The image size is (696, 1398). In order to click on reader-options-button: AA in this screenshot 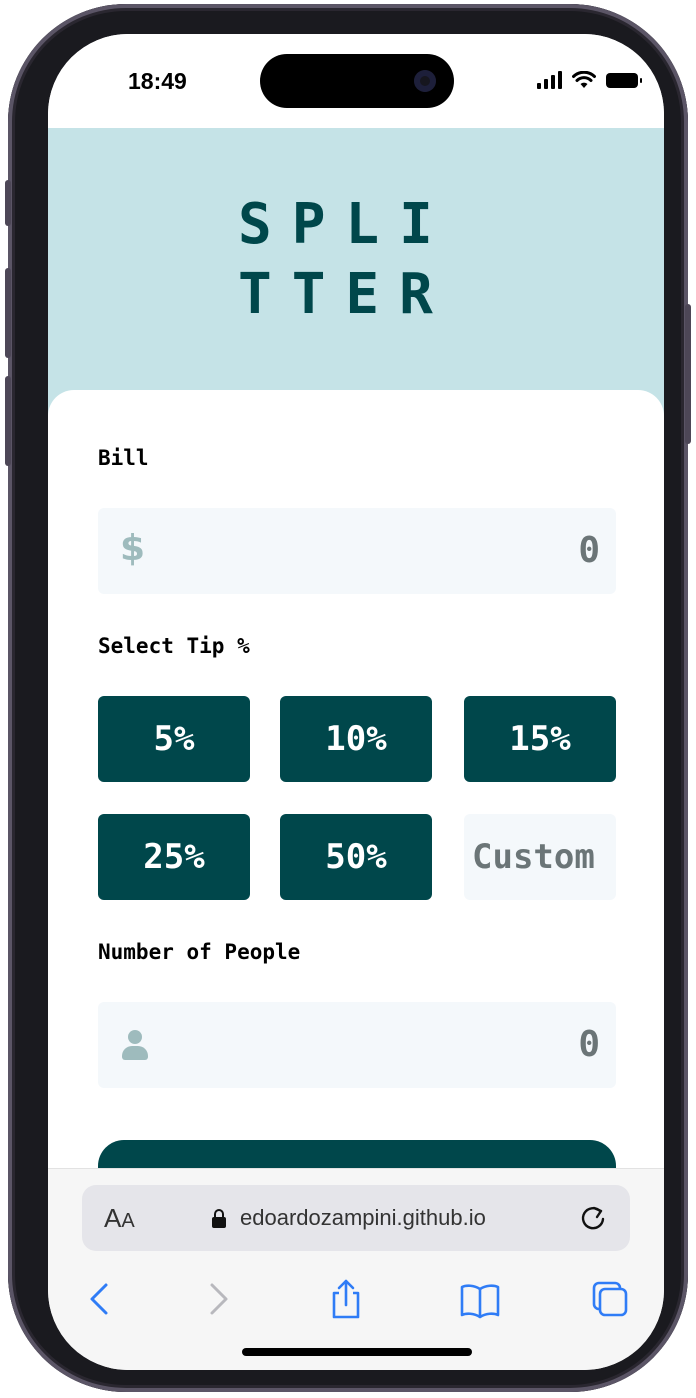, I will do `click(119, 1218)`.